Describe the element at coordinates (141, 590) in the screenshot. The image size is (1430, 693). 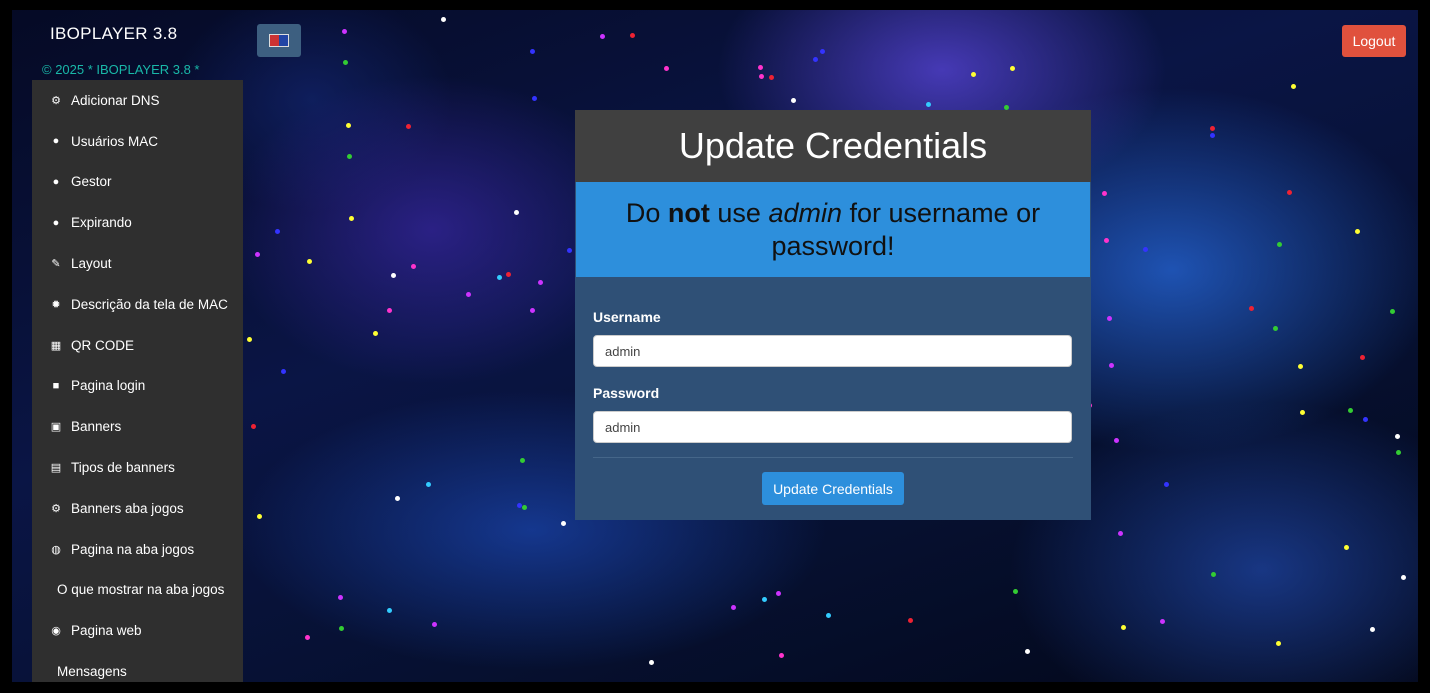
I see `sidebar-item-label: O que mostrar na aba jogos` at that location.